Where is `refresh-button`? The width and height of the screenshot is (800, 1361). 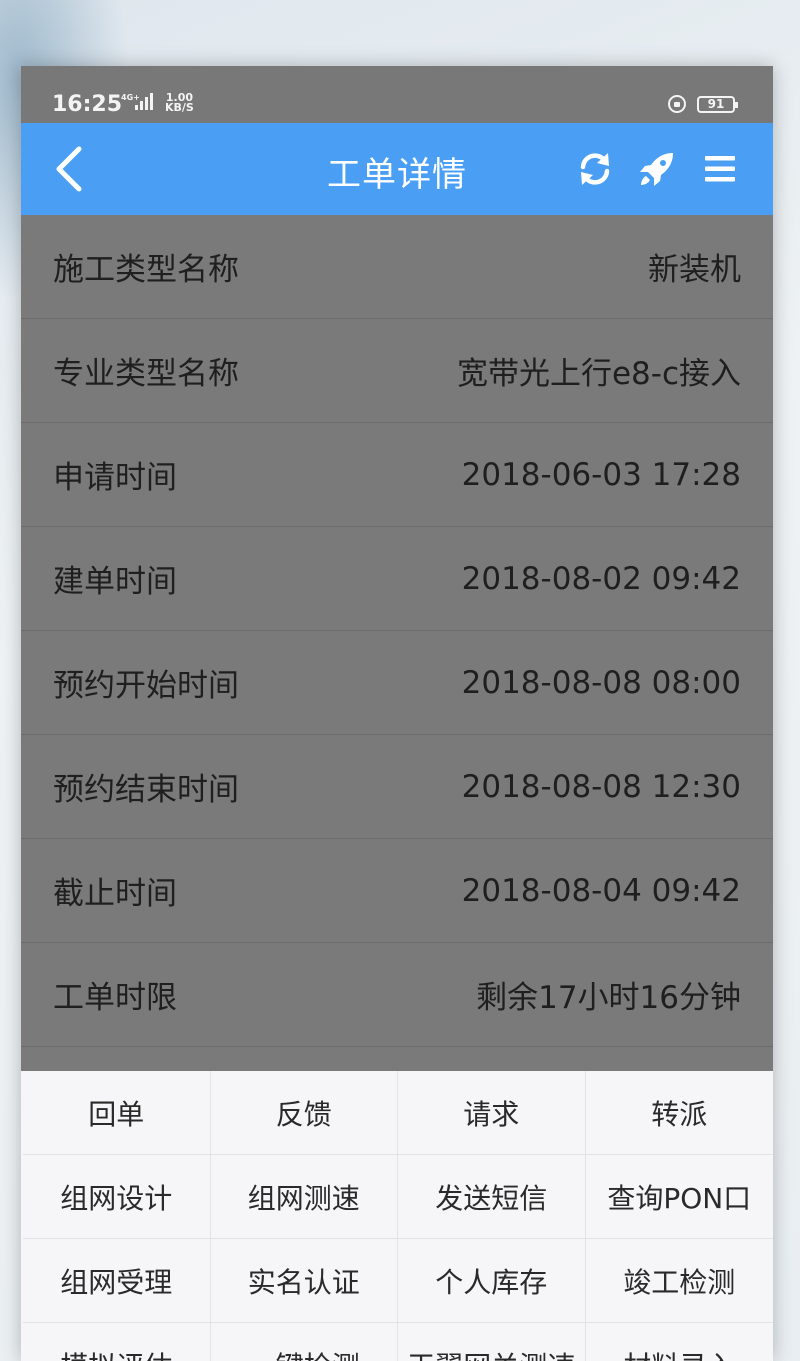 refresh-button is located at coordinates (595, 169).